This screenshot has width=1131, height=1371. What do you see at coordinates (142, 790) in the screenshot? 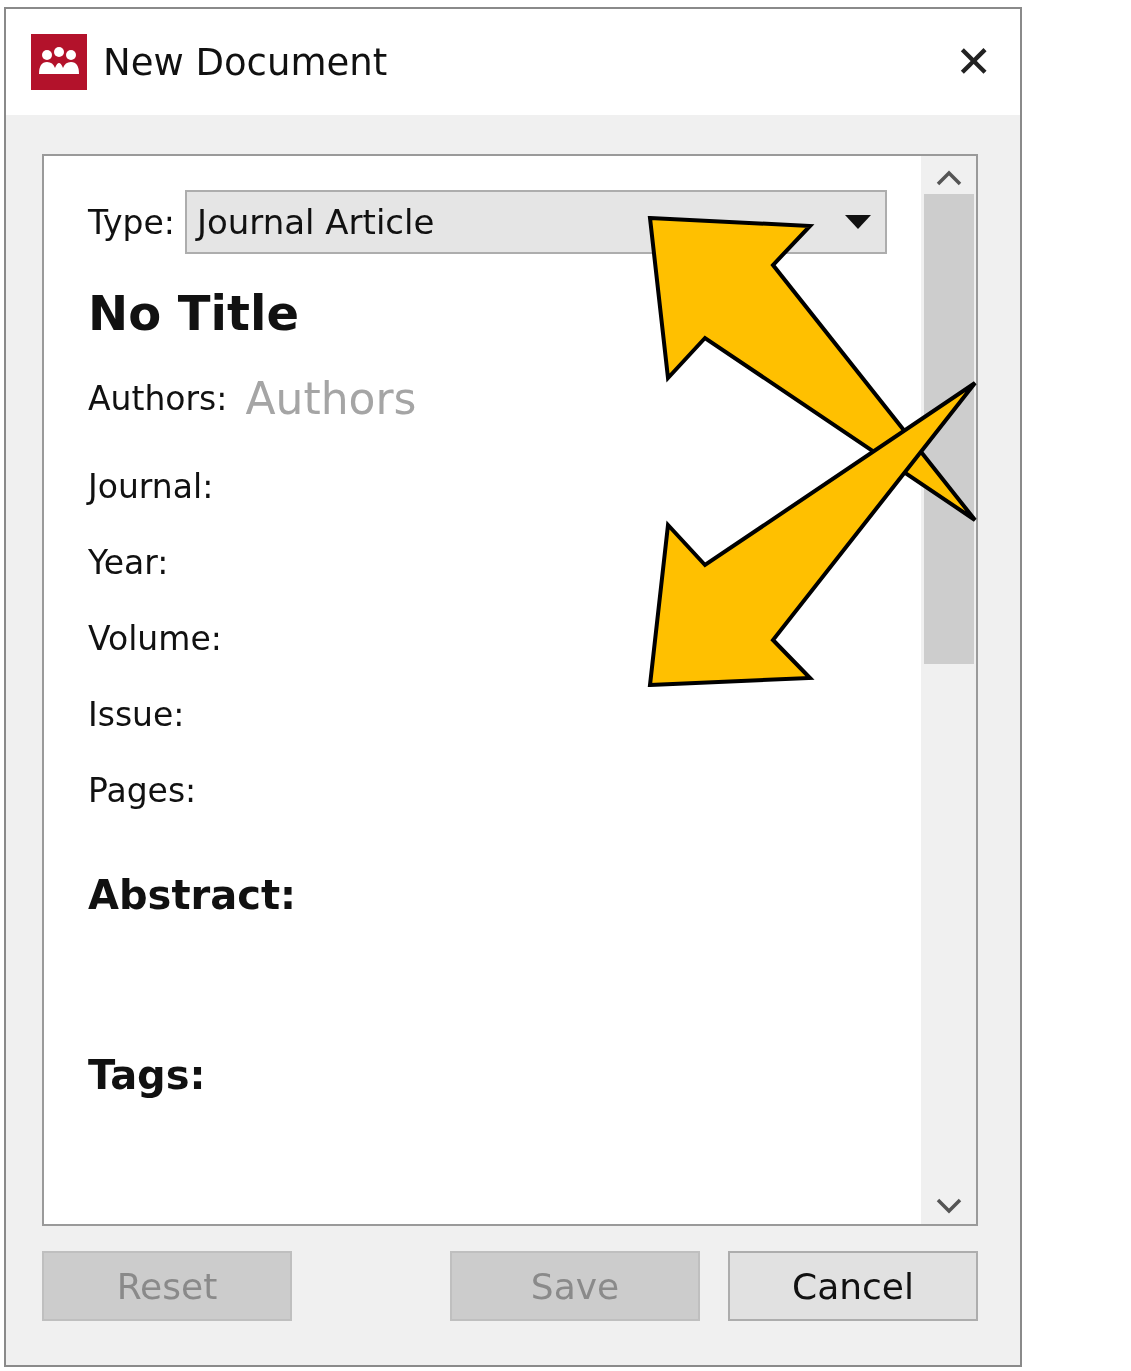
I see `field-label: Pages:` at bounding box center [142, 790].